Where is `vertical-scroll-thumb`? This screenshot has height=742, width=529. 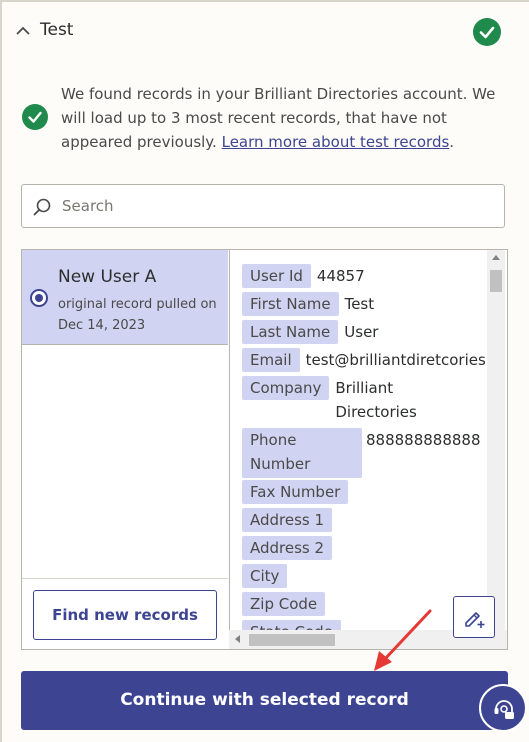 vertical-scroll-thumb is located at coordinates (496, 281).